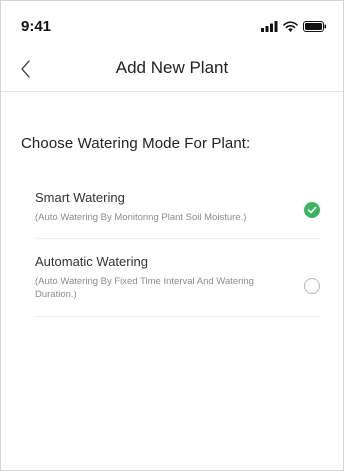 The width and height of the screenshot is (344, 471). I want to click on navigation-bar: Add New Plant, so click(172, 69).